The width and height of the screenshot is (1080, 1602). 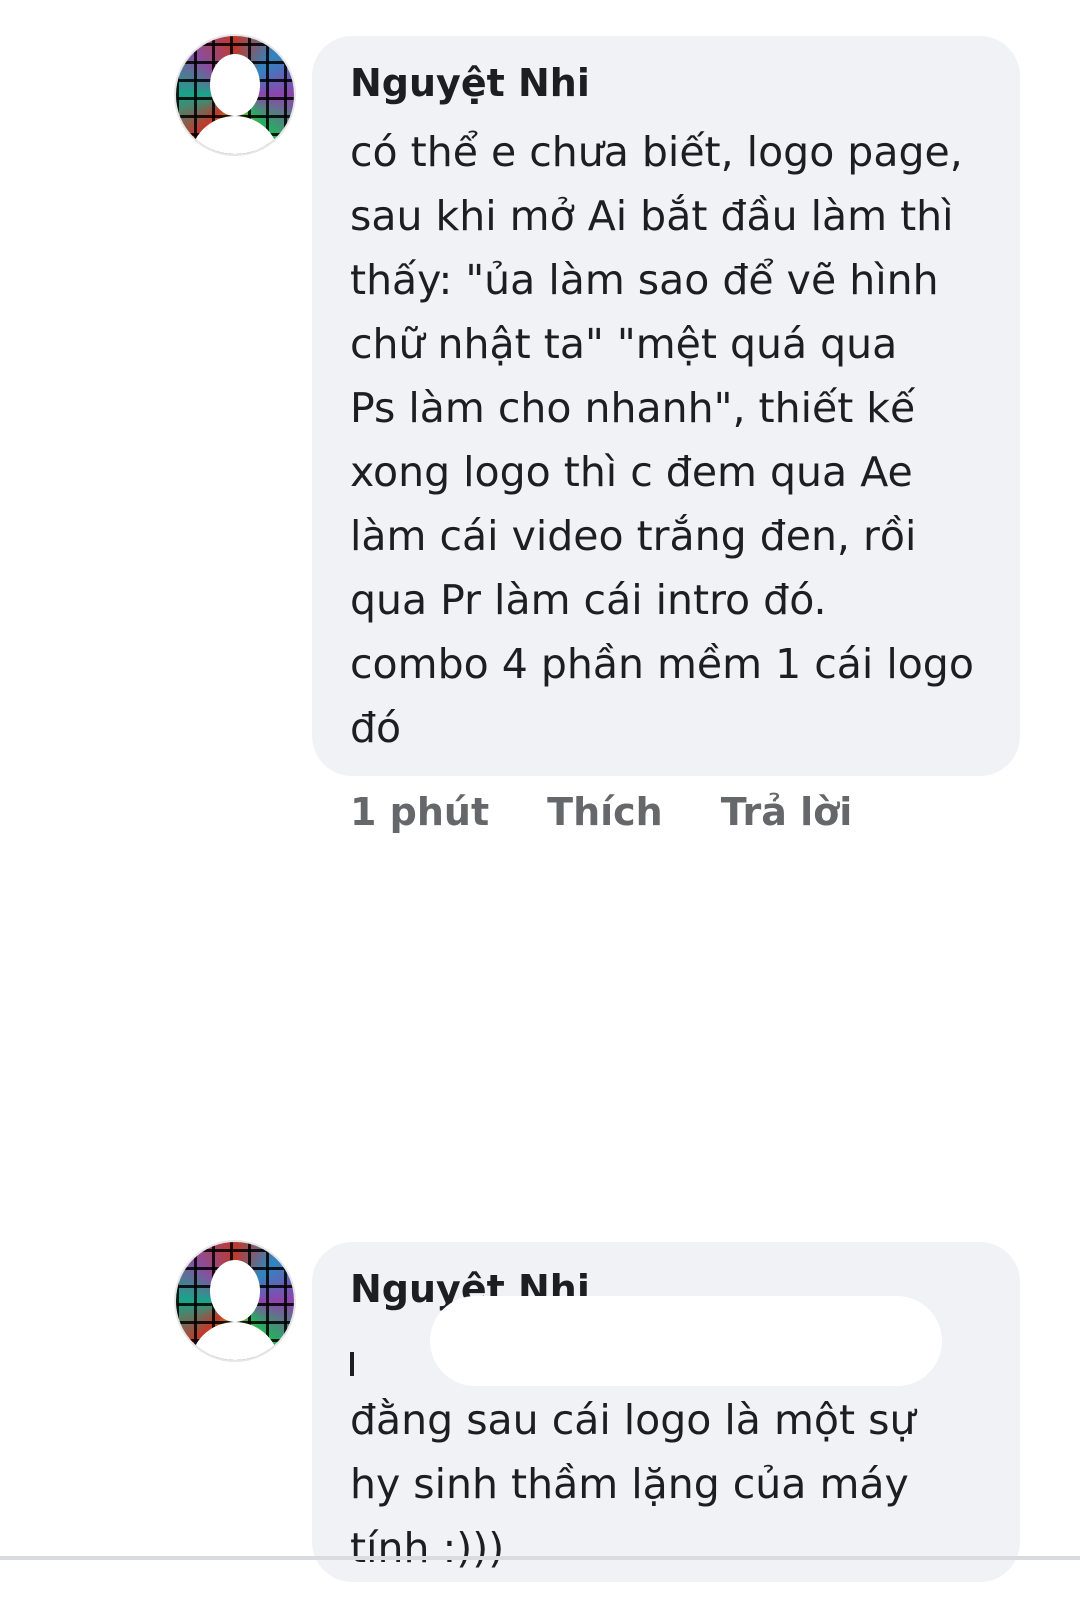 What do you see at coordinates (656, 152) in the screenshot?
I see `comment-text-line: có thể e chưa biết, logo page,` at bounding box center [656, 152].